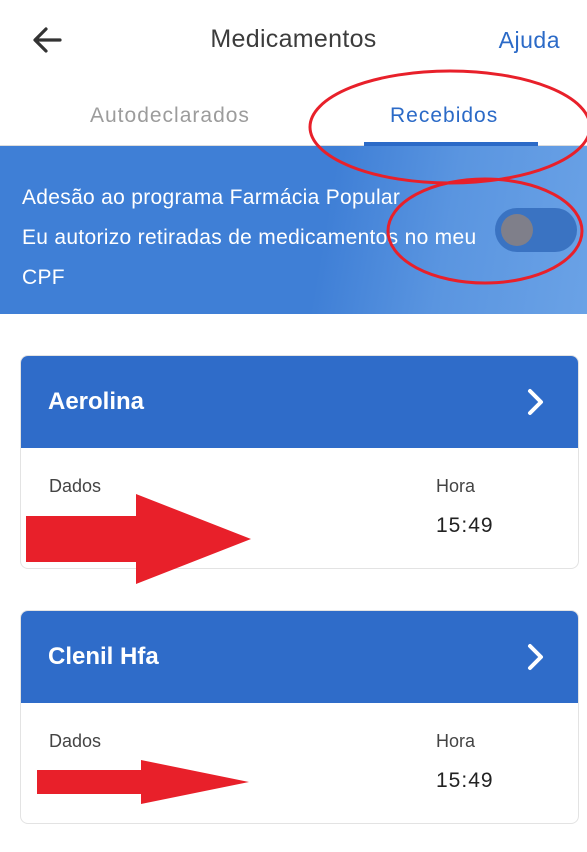  What do you see at coordinates (529, 40) in the screenshot?
I see `help-link: Ajuda` at bounding box center [529, 40].